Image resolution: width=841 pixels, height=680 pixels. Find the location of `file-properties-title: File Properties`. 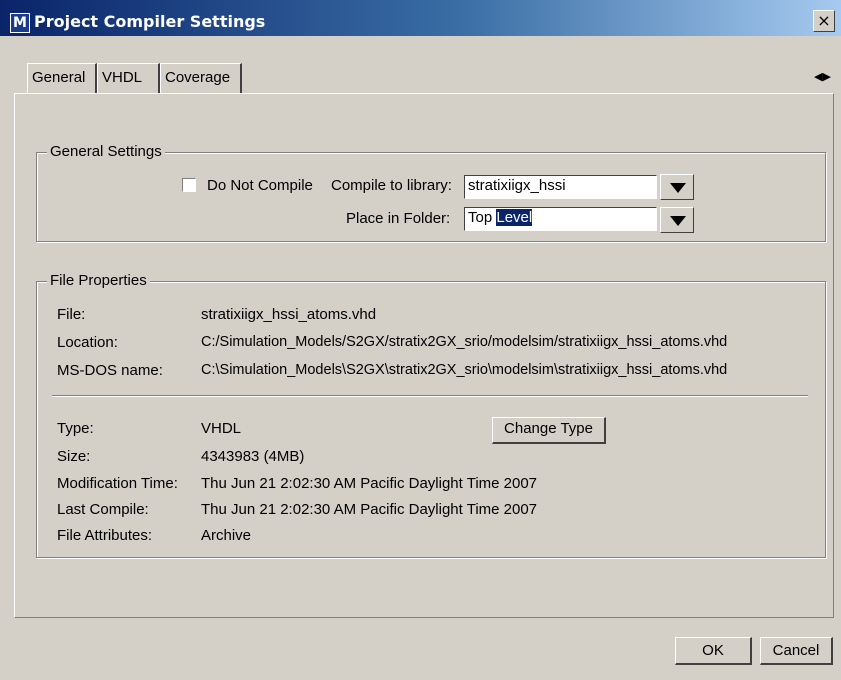

file-properties-title: File Properties is located at coordinates (98, 280).